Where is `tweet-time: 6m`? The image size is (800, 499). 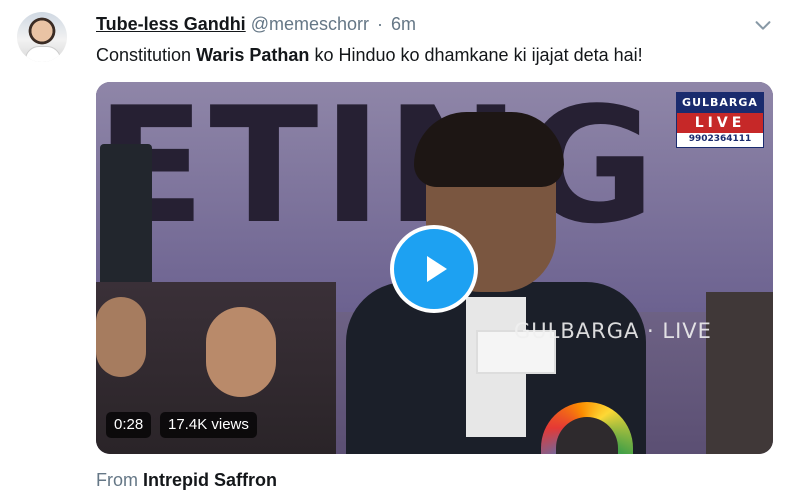
tweet-time: 6m is located at coordinates (403, 24).